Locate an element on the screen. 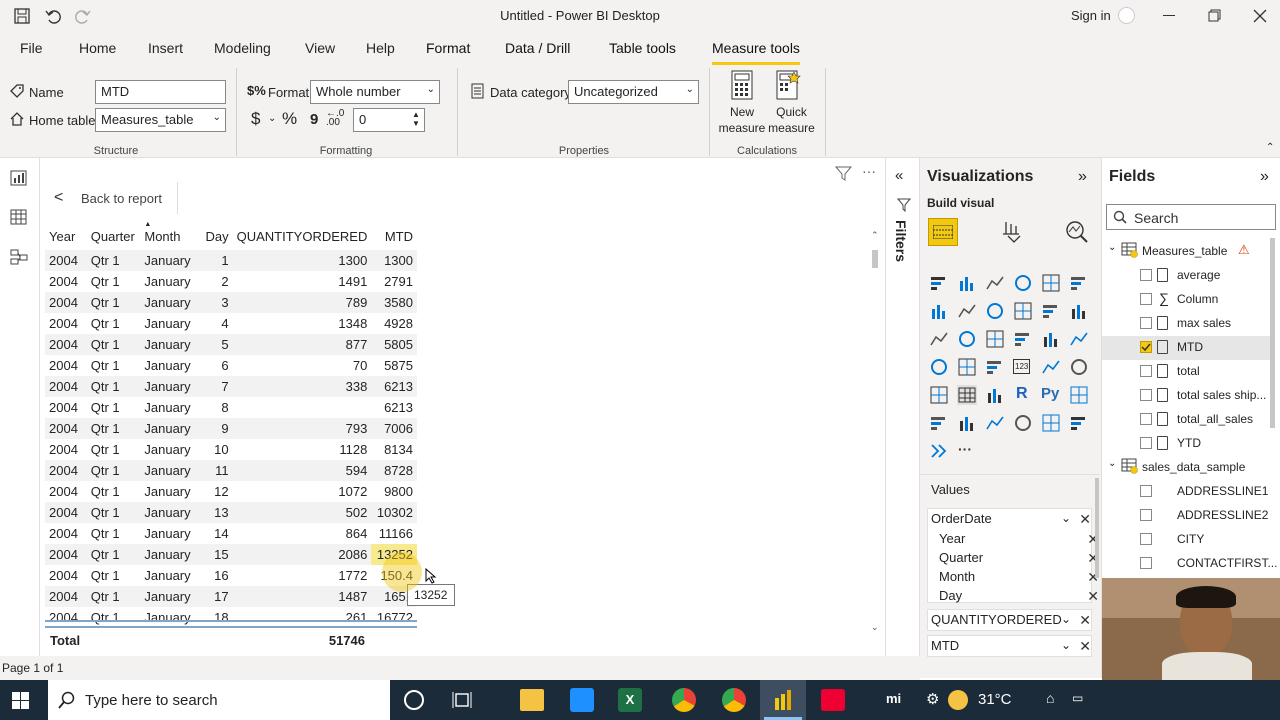  scroll-up-icon: ⌃ is located at coordinates (875, 235).